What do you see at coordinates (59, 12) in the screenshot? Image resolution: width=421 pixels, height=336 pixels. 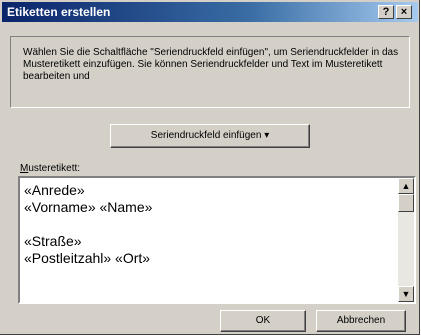 I see `dialog-title: Etiketten erstellen` at bounding box center [59, 12].